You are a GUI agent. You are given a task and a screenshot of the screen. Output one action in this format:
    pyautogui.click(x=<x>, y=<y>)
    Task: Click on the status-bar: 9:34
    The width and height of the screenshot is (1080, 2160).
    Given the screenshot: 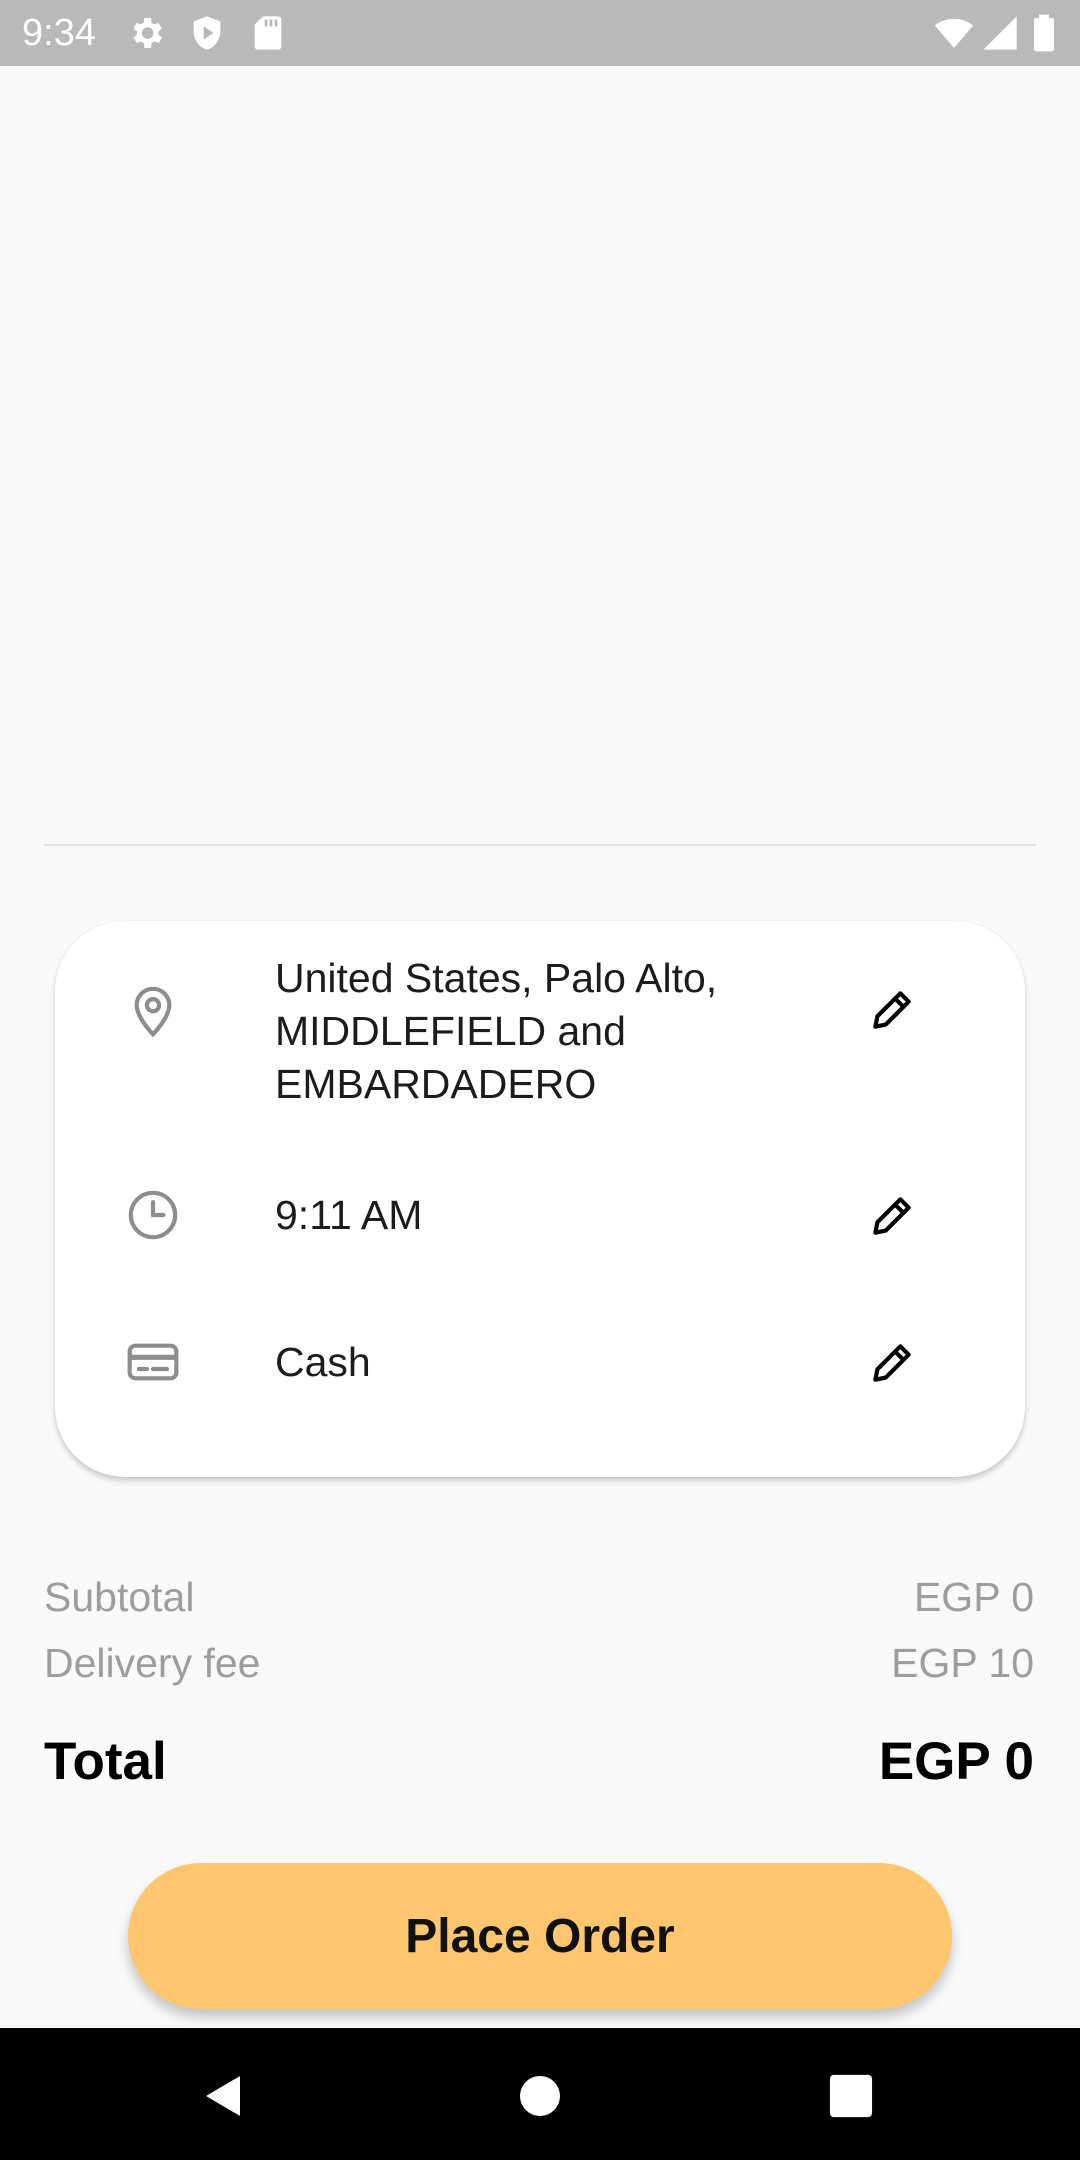 What is the action you would take?
    pyautogui.click(x=540, y=33)
    